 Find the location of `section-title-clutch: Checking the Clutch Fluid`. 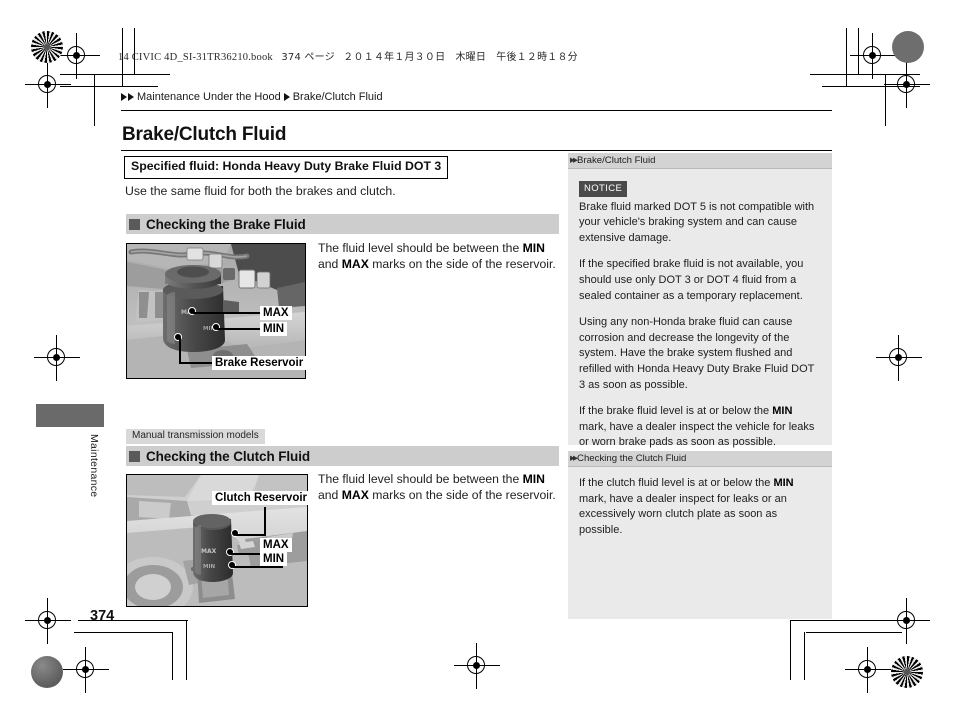

section-title-clutch: Checking the Clutch Fluid is located at coordinates (228, 456).